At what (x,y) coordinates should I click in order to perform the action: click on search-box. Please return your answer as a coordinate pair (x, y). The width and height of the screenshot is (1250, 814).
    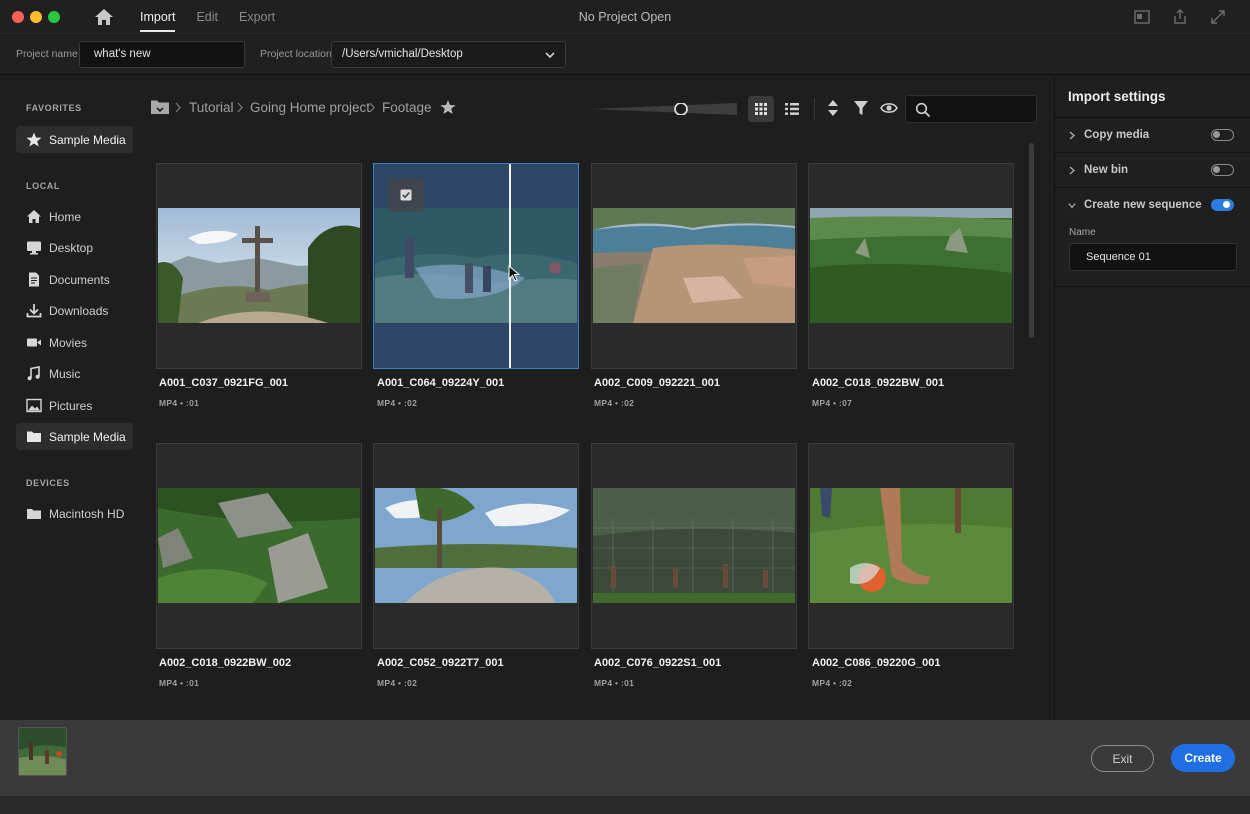
    Looking at the image, I should click on (971, 109).